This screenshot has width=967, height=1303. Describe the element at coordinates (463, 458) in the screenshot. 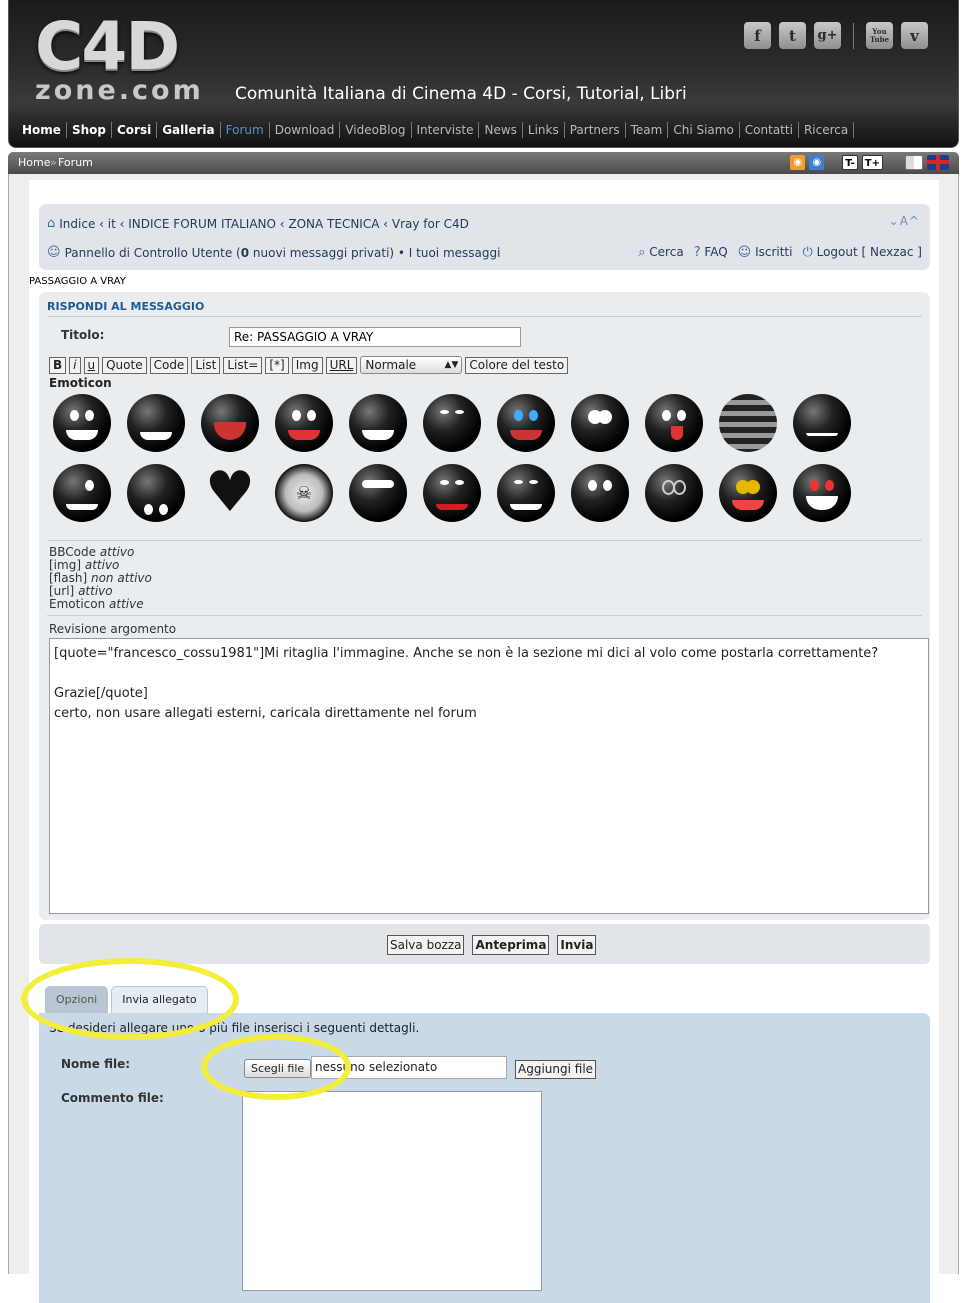

I see `emoticon-grid: ♥ ☠` at that location.